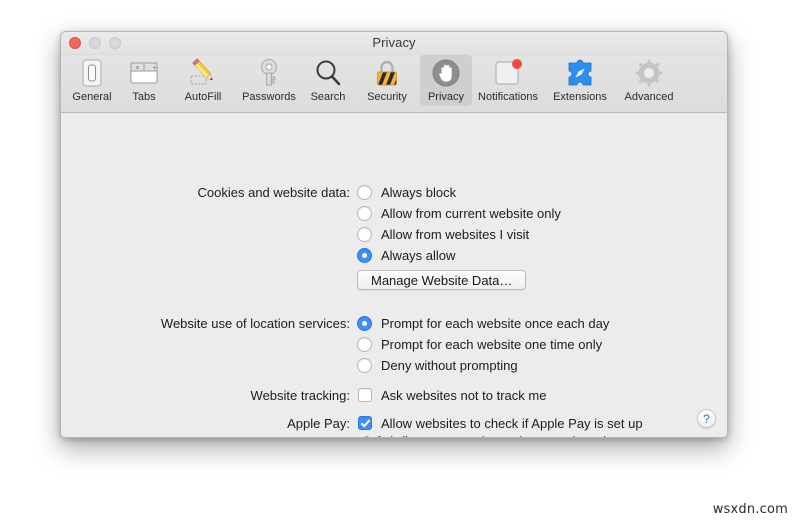  What do you see at coordinates (580, 73) in the screenshot?
I see `extensions-icon` at bounding box center [580, 73].